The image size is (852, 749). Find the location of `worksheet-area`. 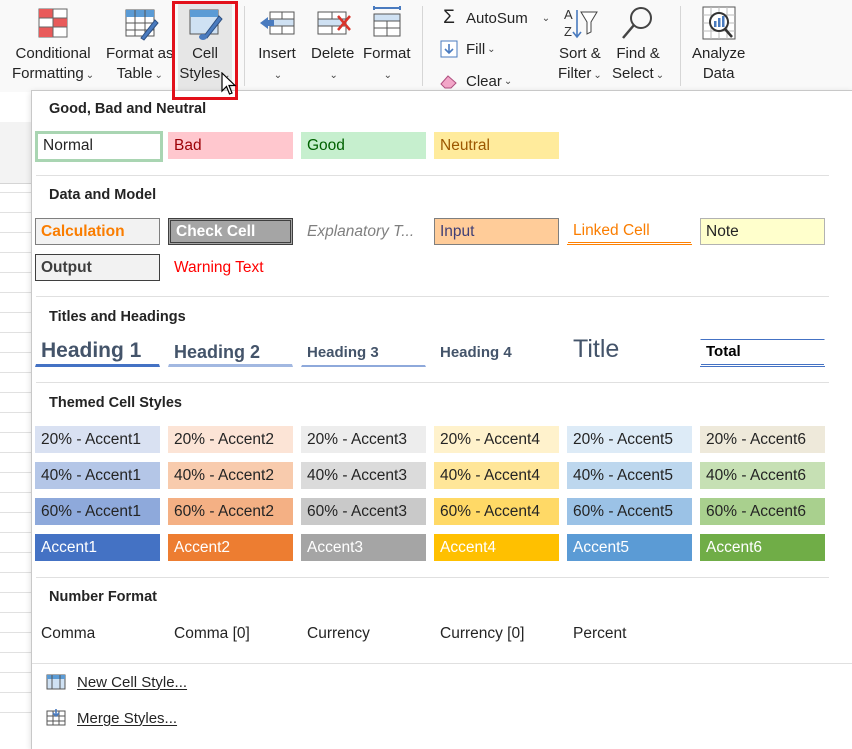

worksheet-area is located at coordinates (16, 420).